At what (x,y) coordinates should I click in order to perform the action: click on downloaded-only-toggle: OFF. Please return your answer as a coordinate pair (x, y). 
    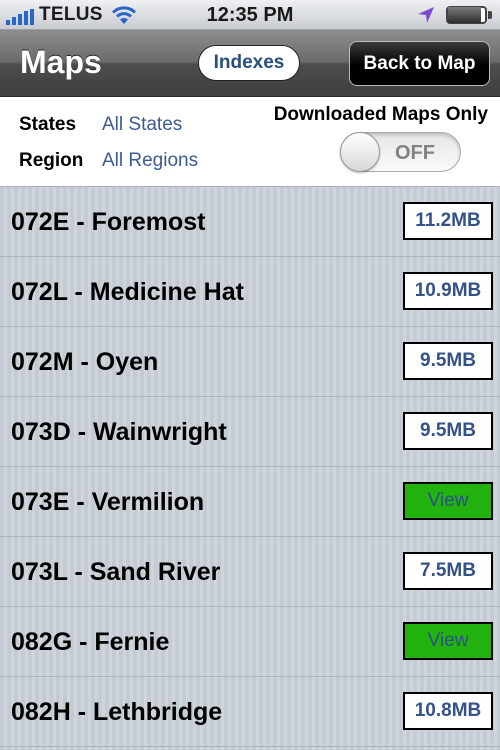
    Looking at the image, I should click on (400, 152).